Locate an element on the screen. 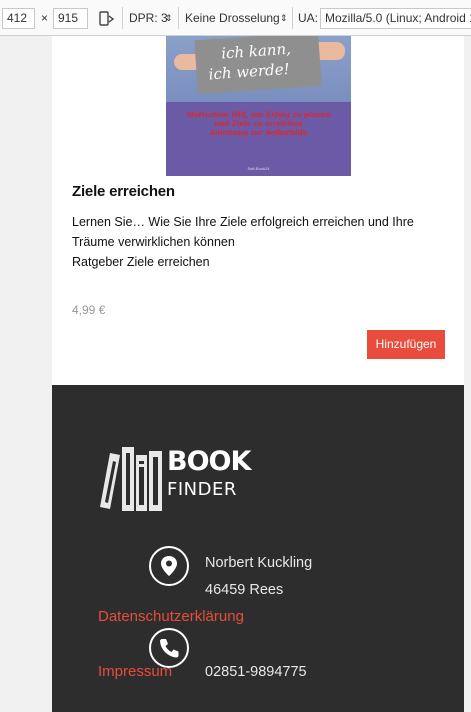  cover-publisher: Soft-Book24 is located at coordinates (258, 168).